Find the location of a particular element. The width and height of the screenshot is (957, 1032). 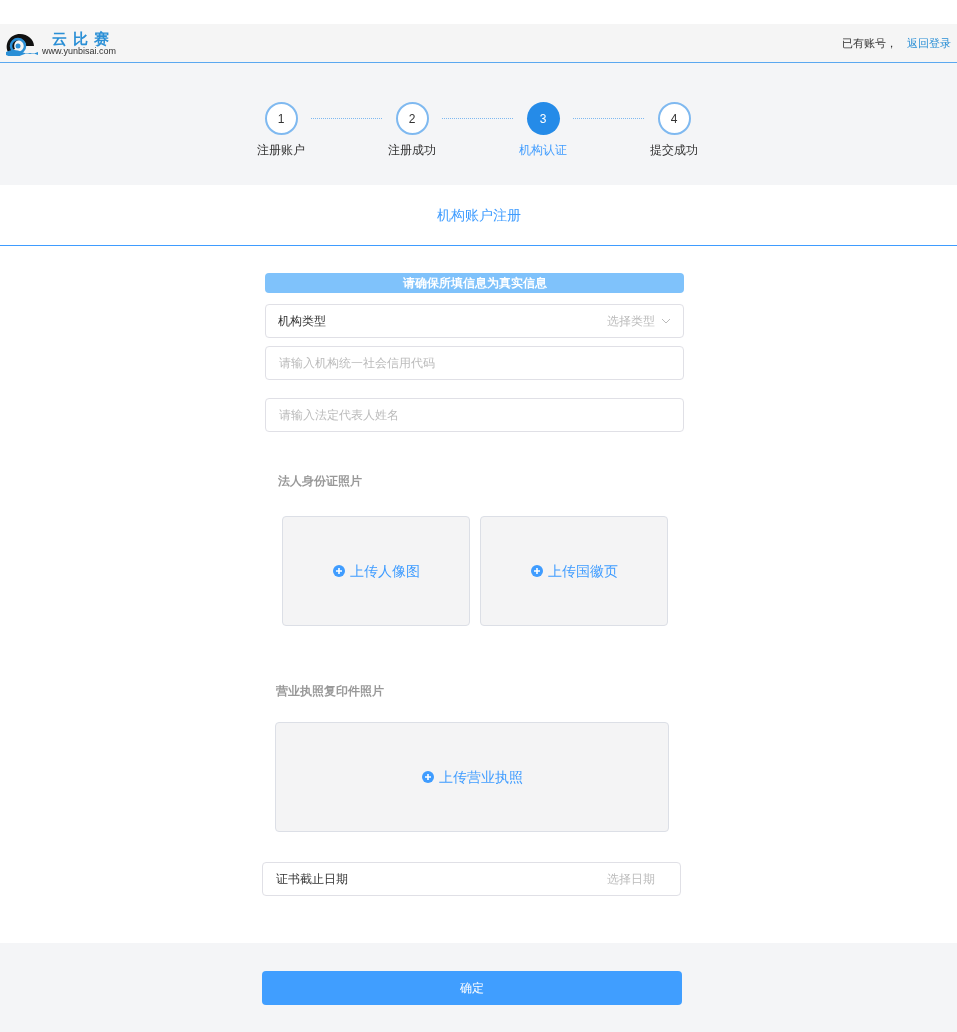

notice-banner: 请确保所填信息为真实信息 is located at coordinates (474, 283).